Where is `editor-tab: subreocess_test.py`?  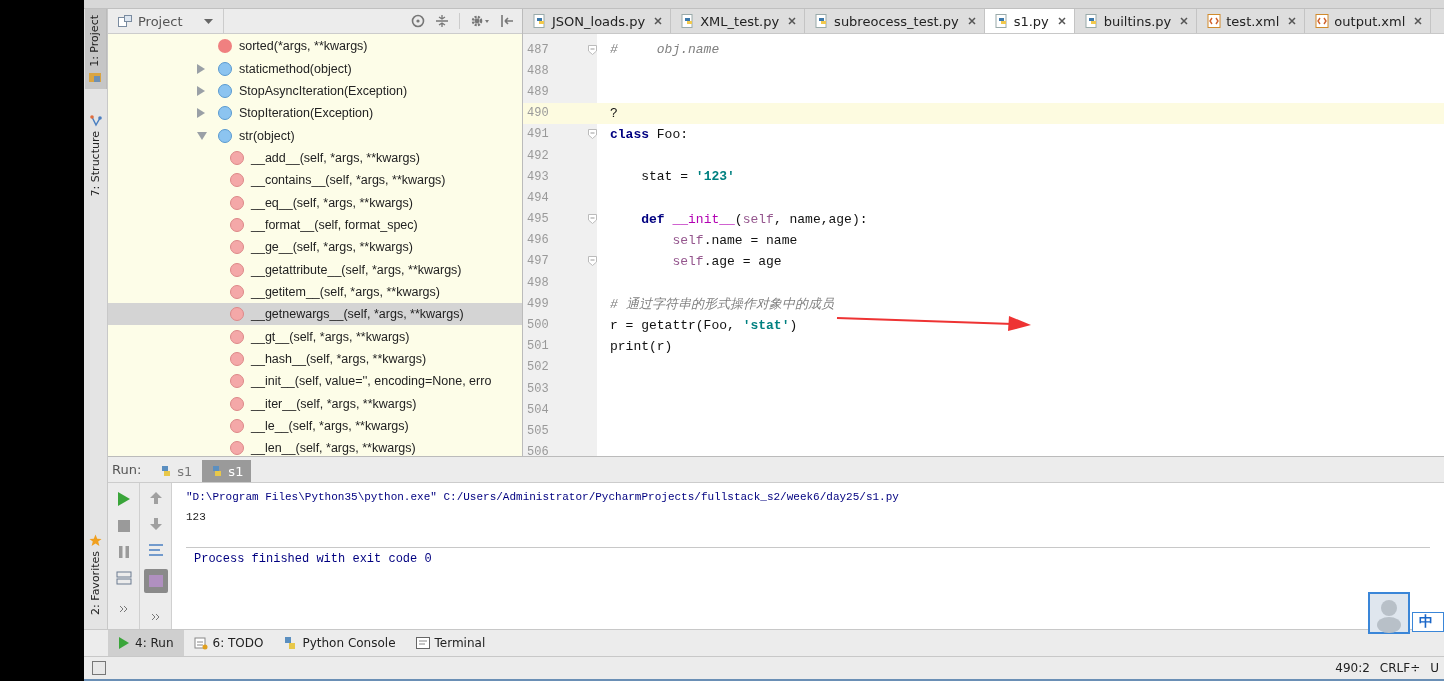
editor-tab: subreocess_test.py is located at coordinates (895, 21).